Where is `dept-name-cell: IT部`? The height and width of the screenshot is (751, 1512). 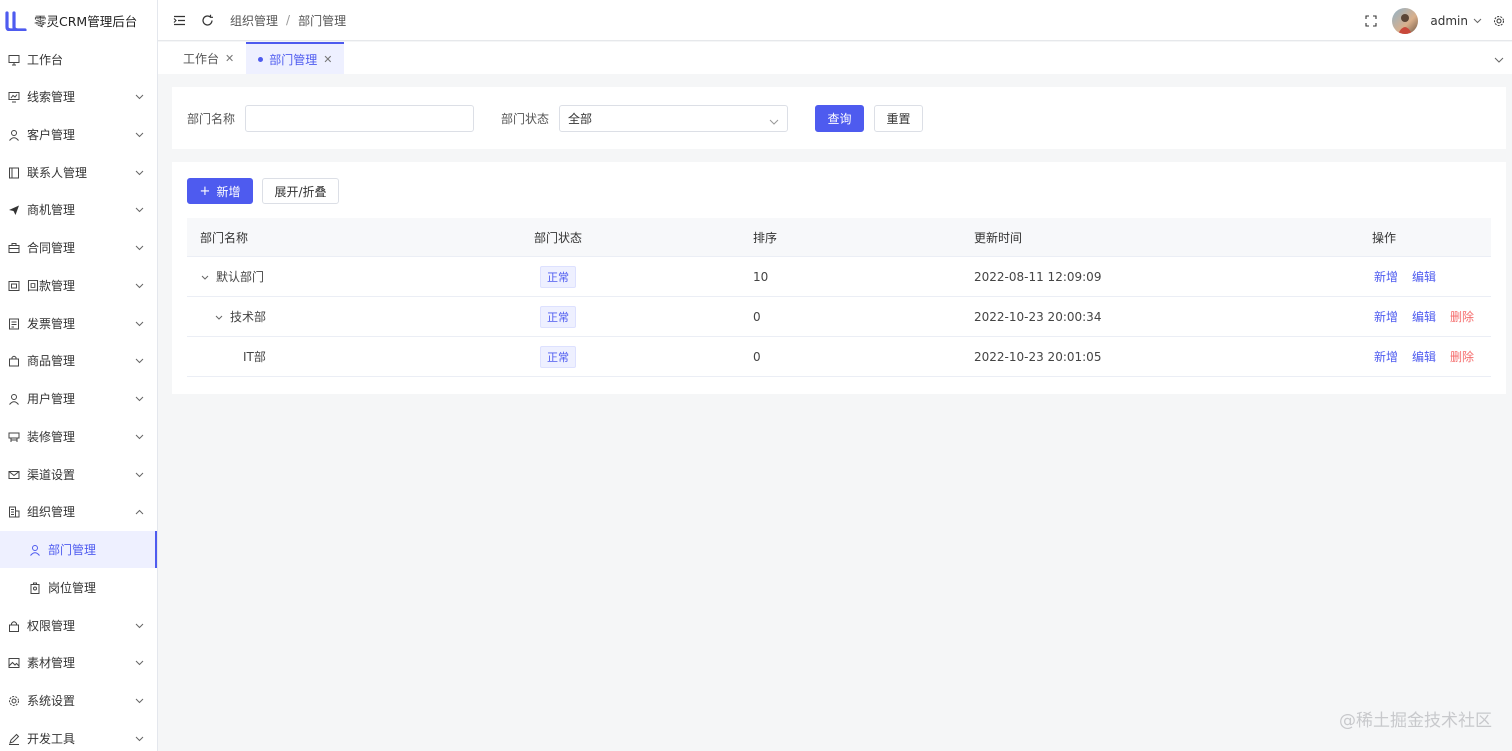 dept-name-cell: IT部 is located at coordinates (254, 357).